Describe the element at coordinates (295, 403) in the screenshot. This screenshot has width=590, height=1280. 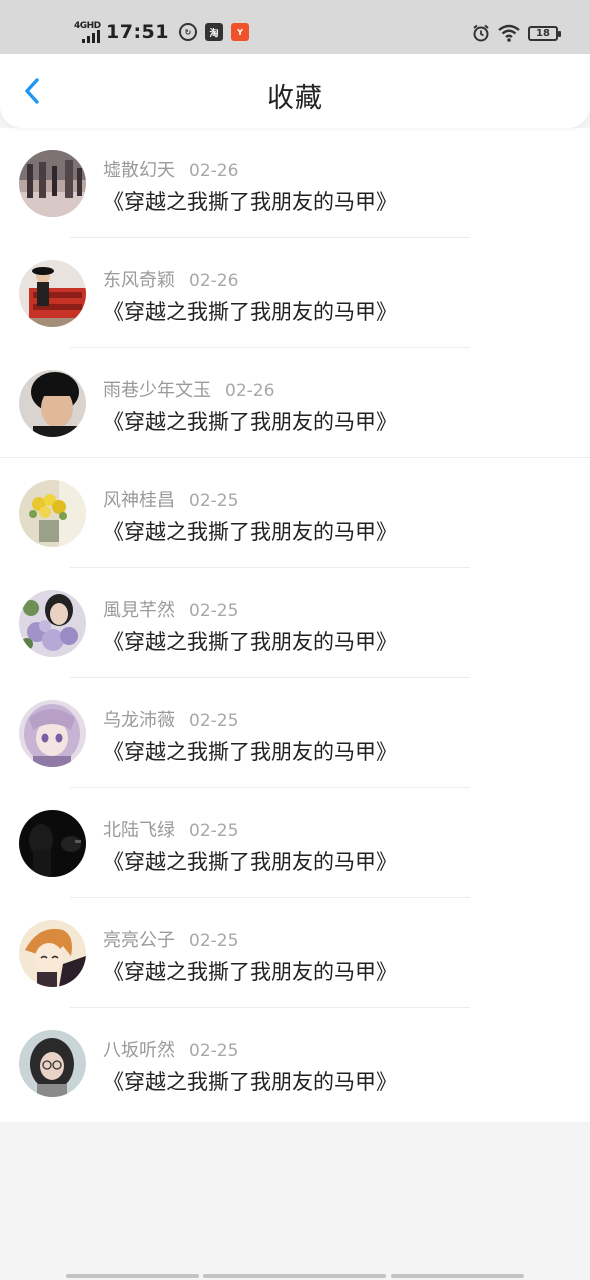
I see `list-item: 雨巷少年文玉 02-26 《穿越之我撕了我朋友的马甲》` at that location.